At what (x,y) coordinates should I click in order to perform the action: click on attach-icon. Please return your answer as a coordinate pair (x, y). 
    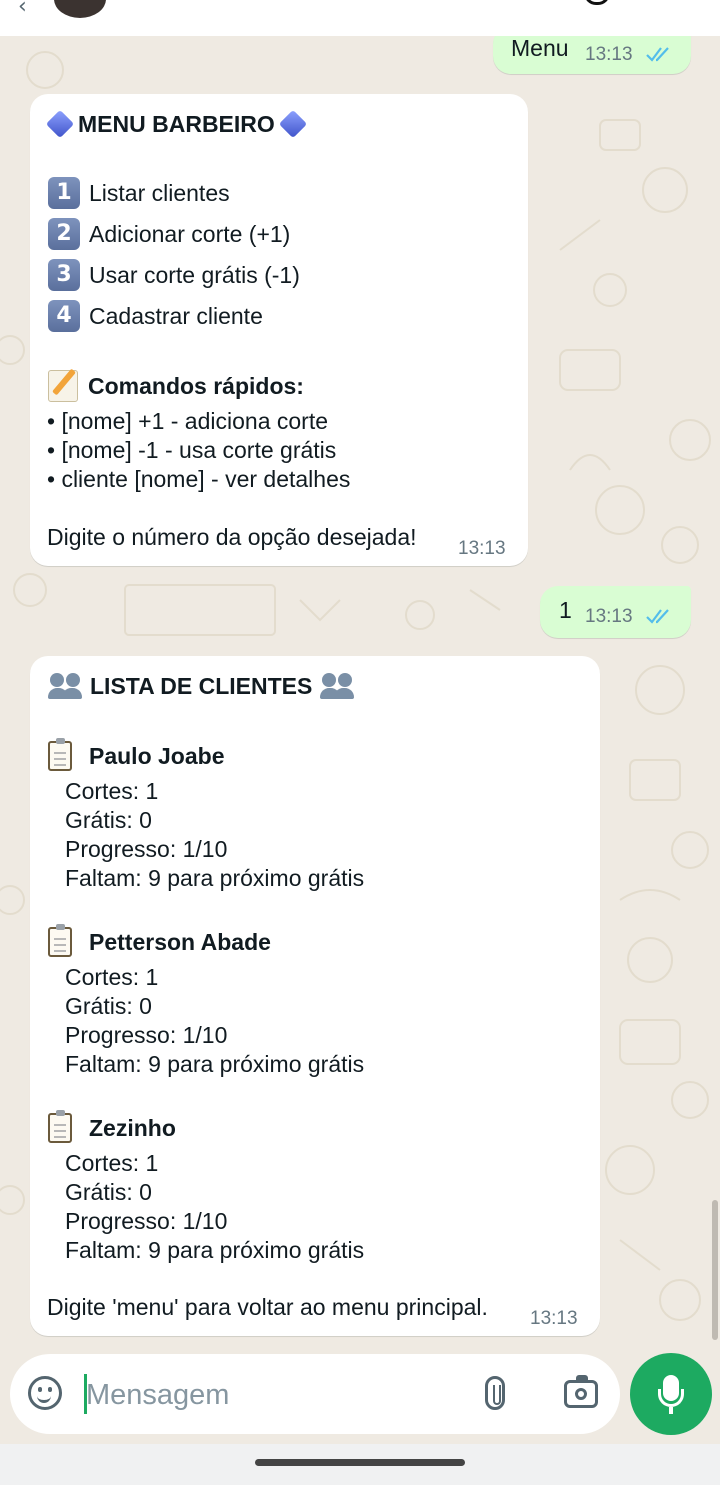
    Looking at the image, I should click on (495, 1393).